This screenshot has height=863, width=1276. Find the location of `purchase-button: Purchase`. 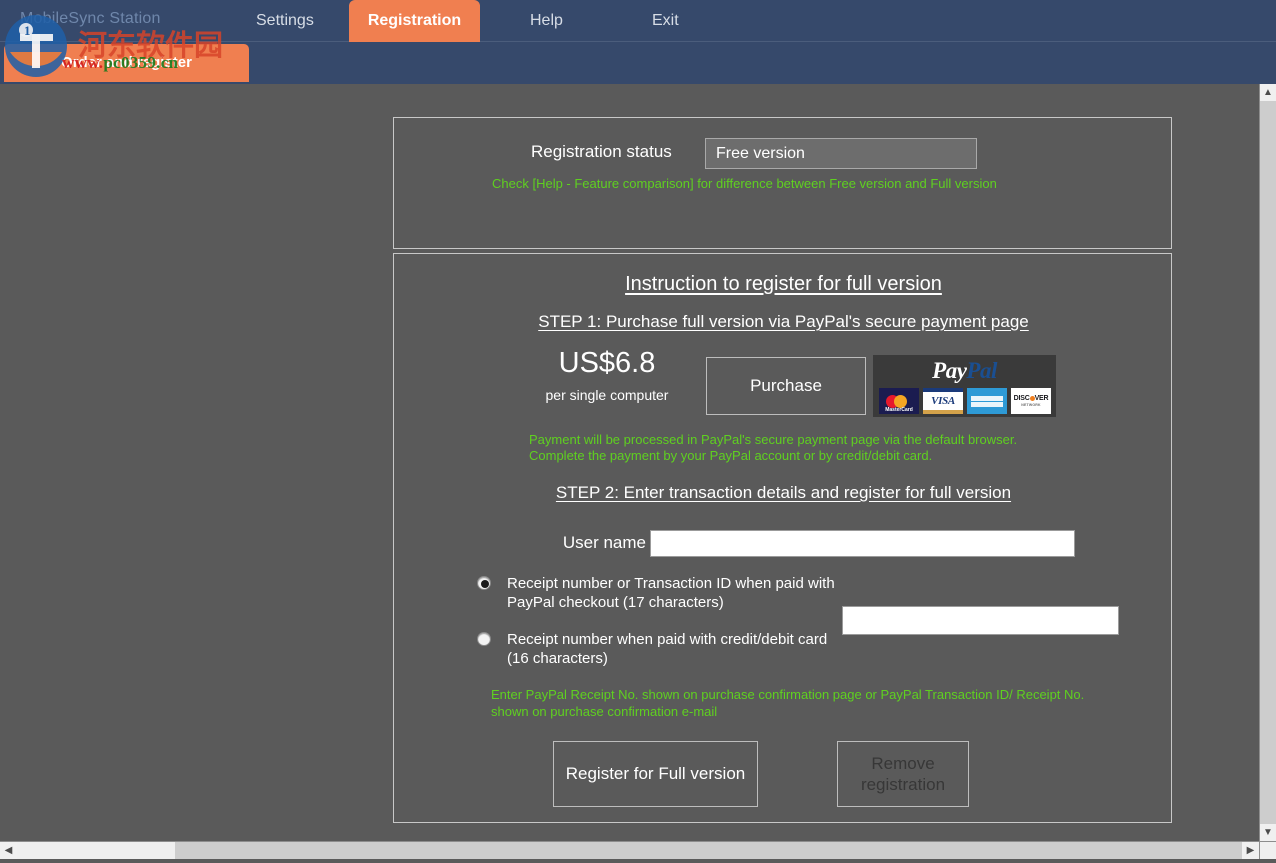

purchase-button: Purchase is located at coordinates (786, 386).